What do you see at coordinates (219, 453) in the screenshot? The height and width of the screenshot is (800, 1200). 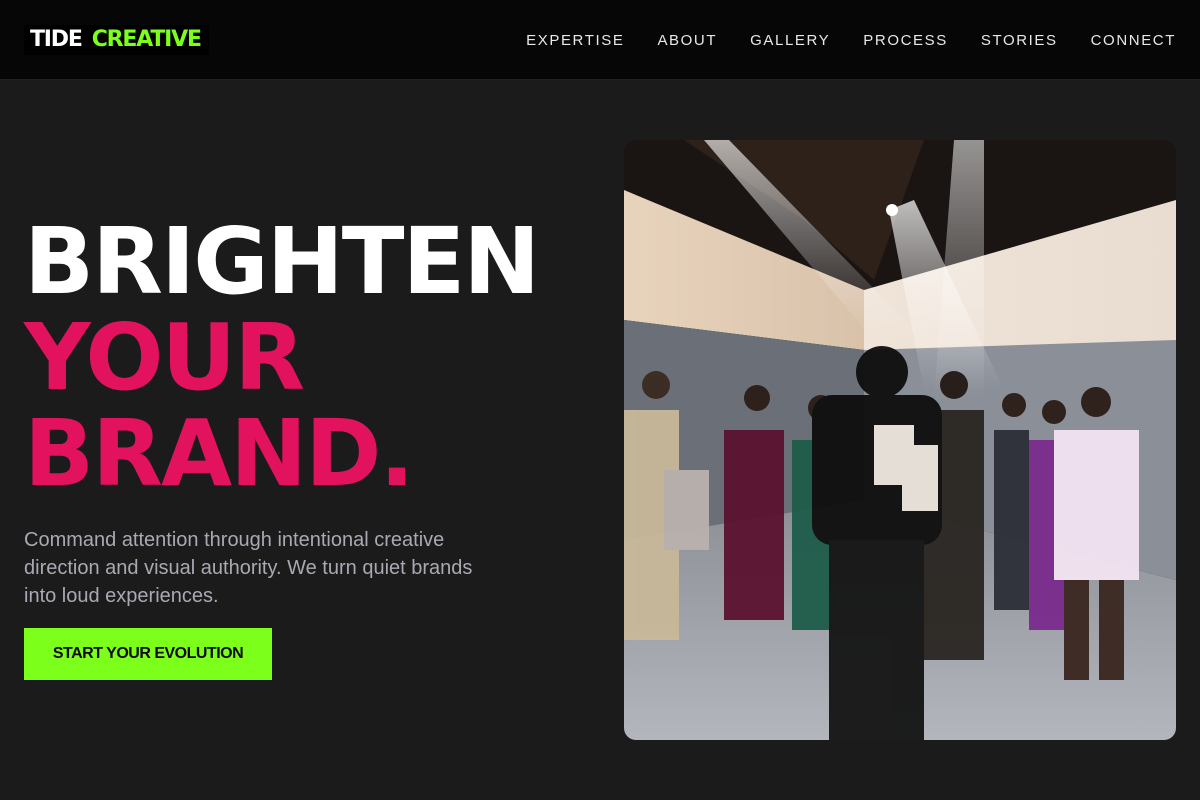 I see `headline-line-3: BRAND.` at bounding box center [219, 453].